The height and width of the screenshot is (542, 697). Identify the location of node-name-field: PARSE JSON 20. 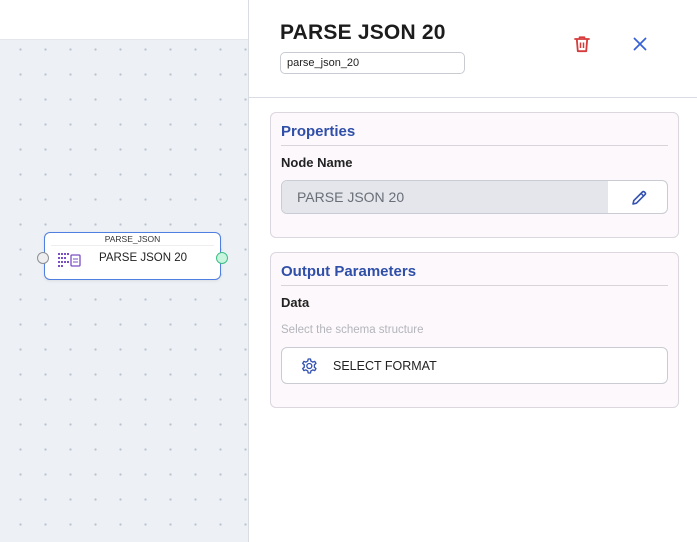
(474, 197).